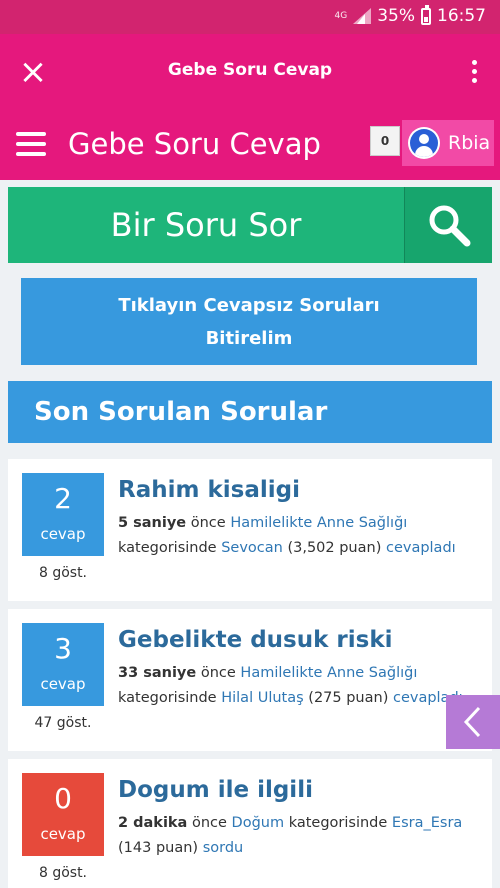  What do you see at coordinates (206, 225) in the screenshot?
I see `ask-question-button: Bir Soru Sor` at bounding box center [206, 225].